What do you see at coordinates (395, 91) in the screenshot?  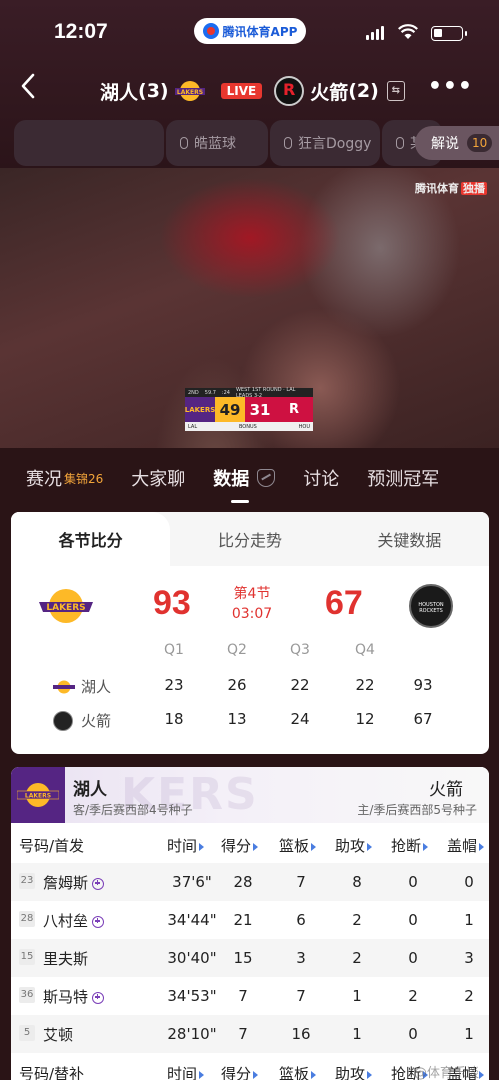 I see `switch-view-icon: ⇆` at bounding box center [395, 91].